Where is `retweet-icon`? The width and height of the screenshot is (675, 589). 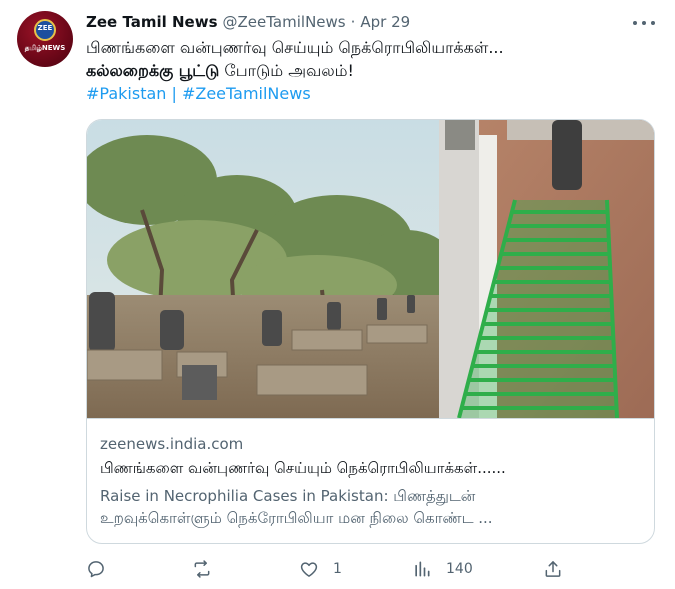 retweet-icon is located at coordinates (202, 569).